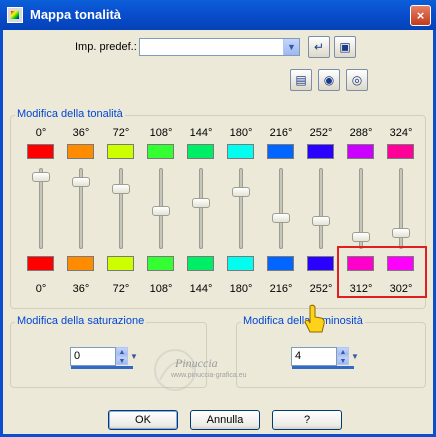  What do you see at coordinates (219, 47) in the screenshot?
I see `preset-dropdown: ▼` at bounding box center [219, 47].